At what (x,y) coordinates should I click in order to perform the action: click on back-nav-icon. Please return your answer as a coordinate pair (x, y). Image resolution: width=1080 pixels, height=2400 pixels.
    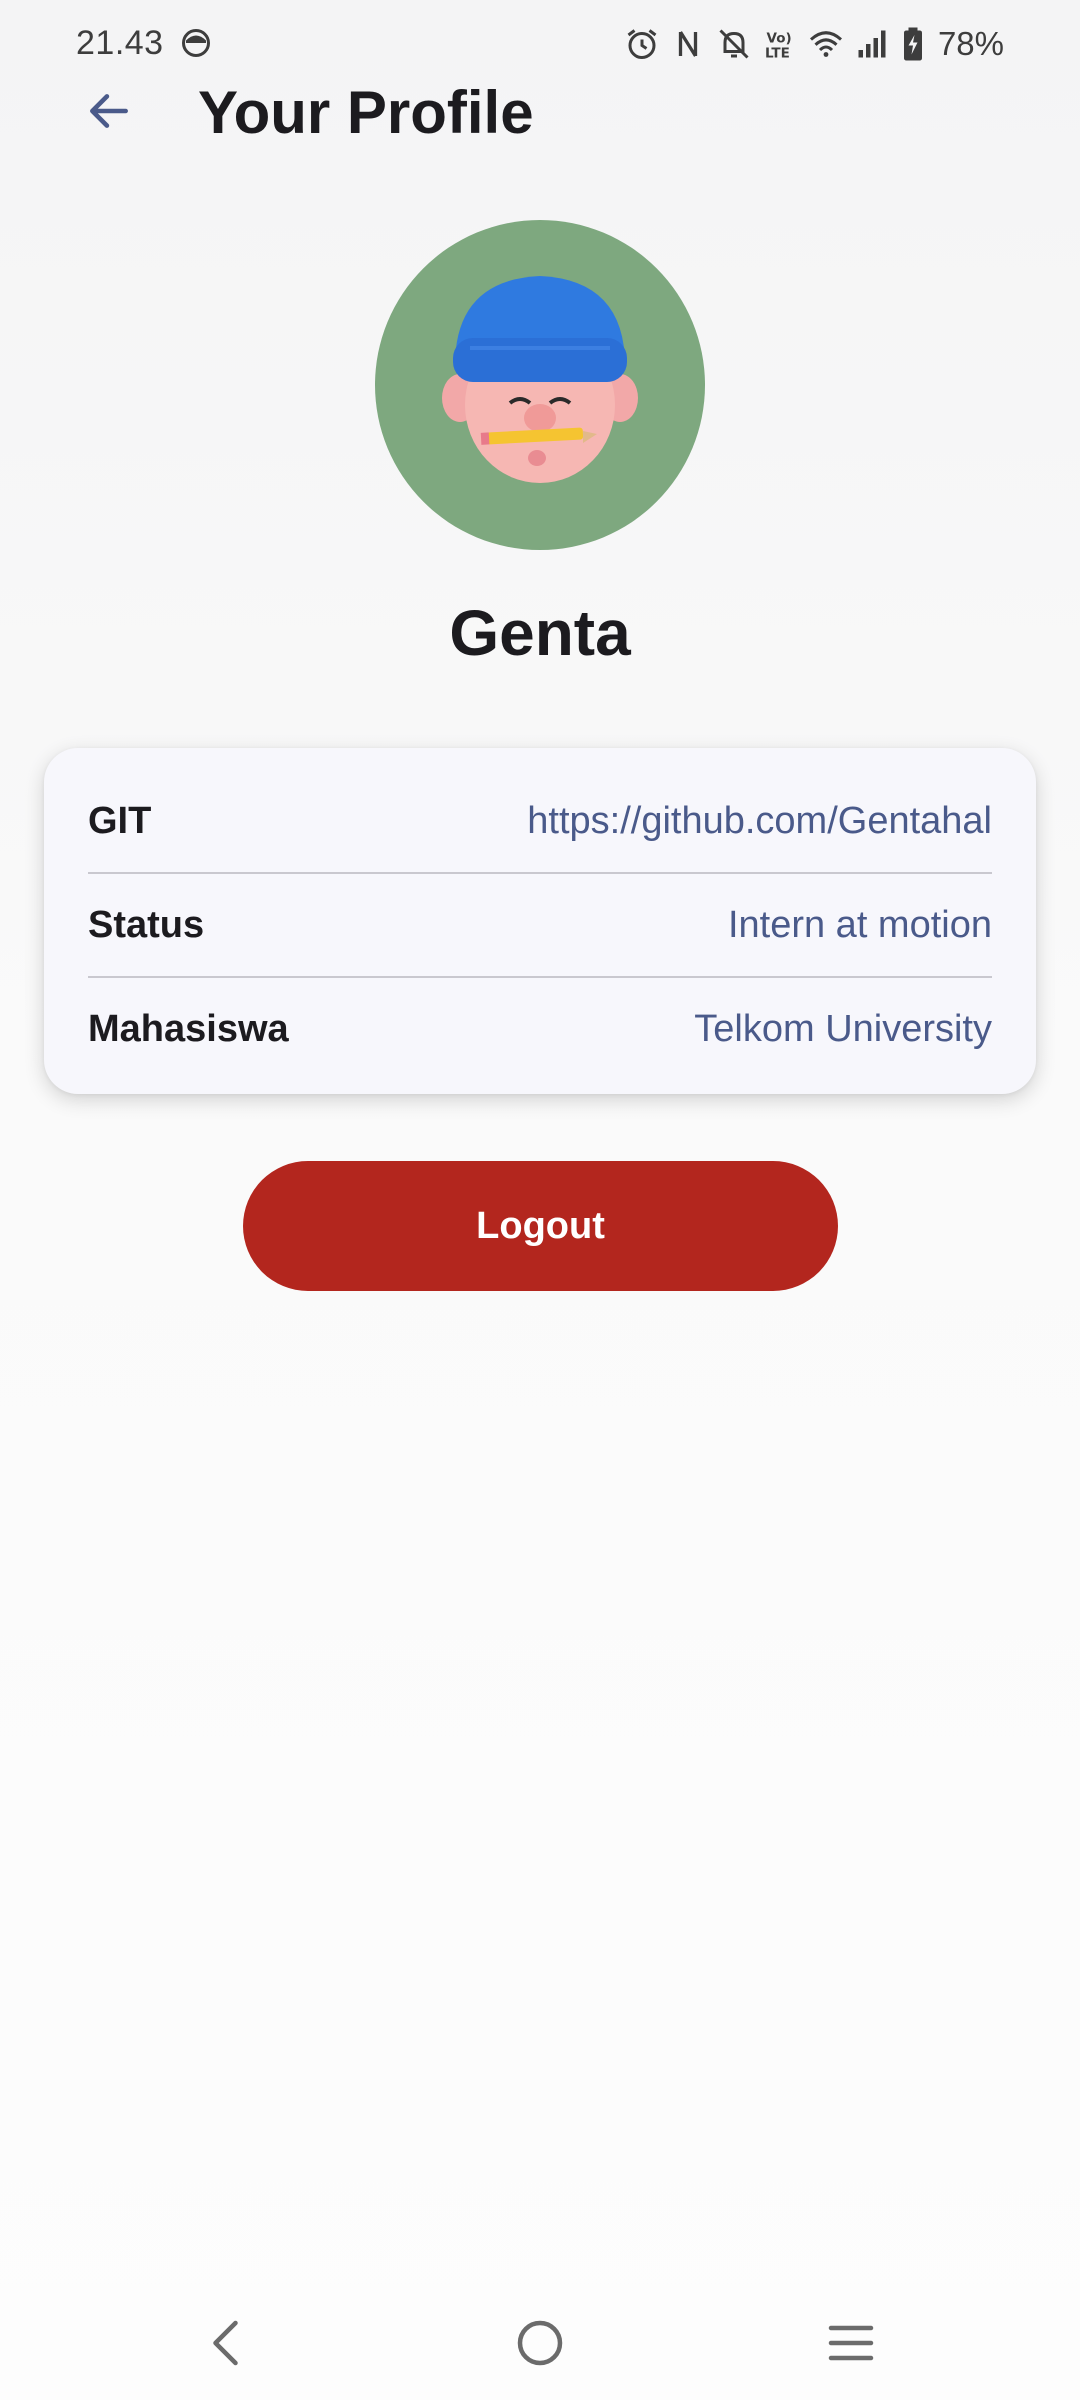
    Looking at the image, I should click on (225, 2343).